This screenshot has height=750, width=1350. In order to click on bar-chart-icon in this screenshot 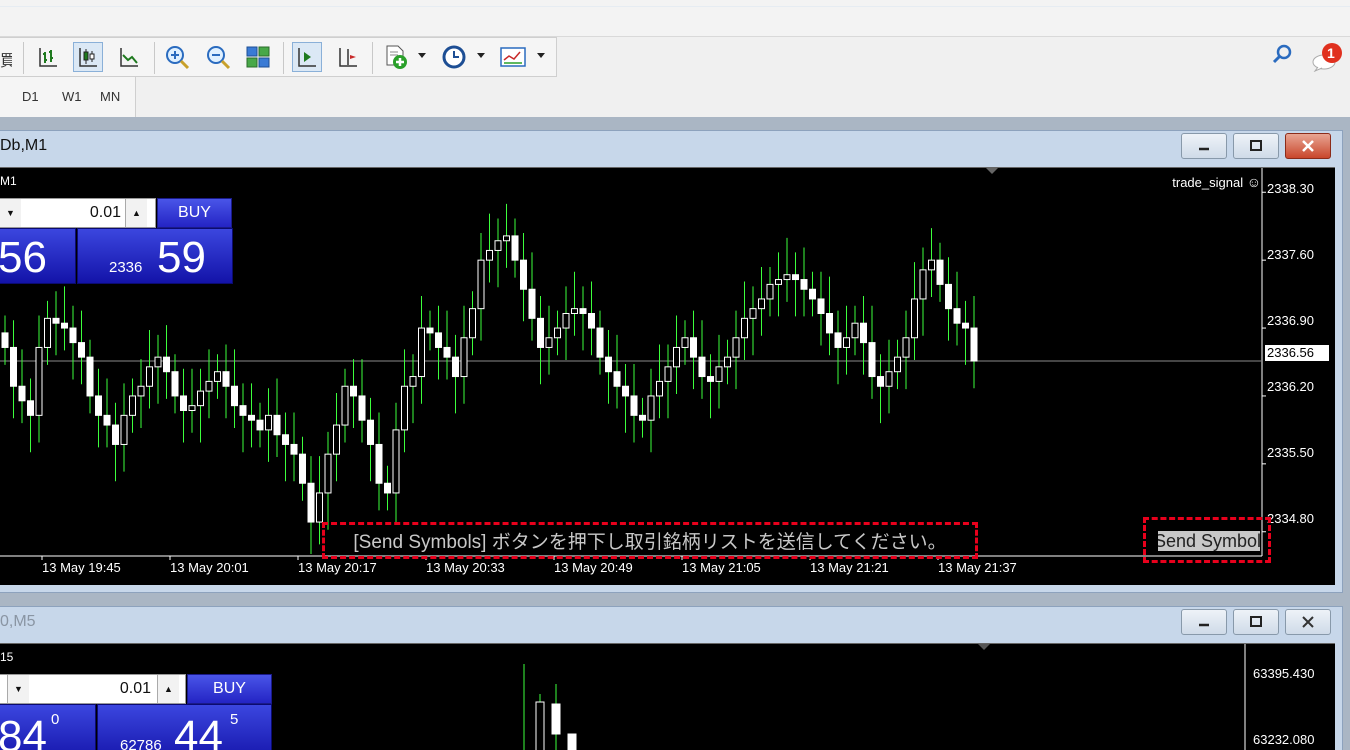, I will do `click(48, 57)`.